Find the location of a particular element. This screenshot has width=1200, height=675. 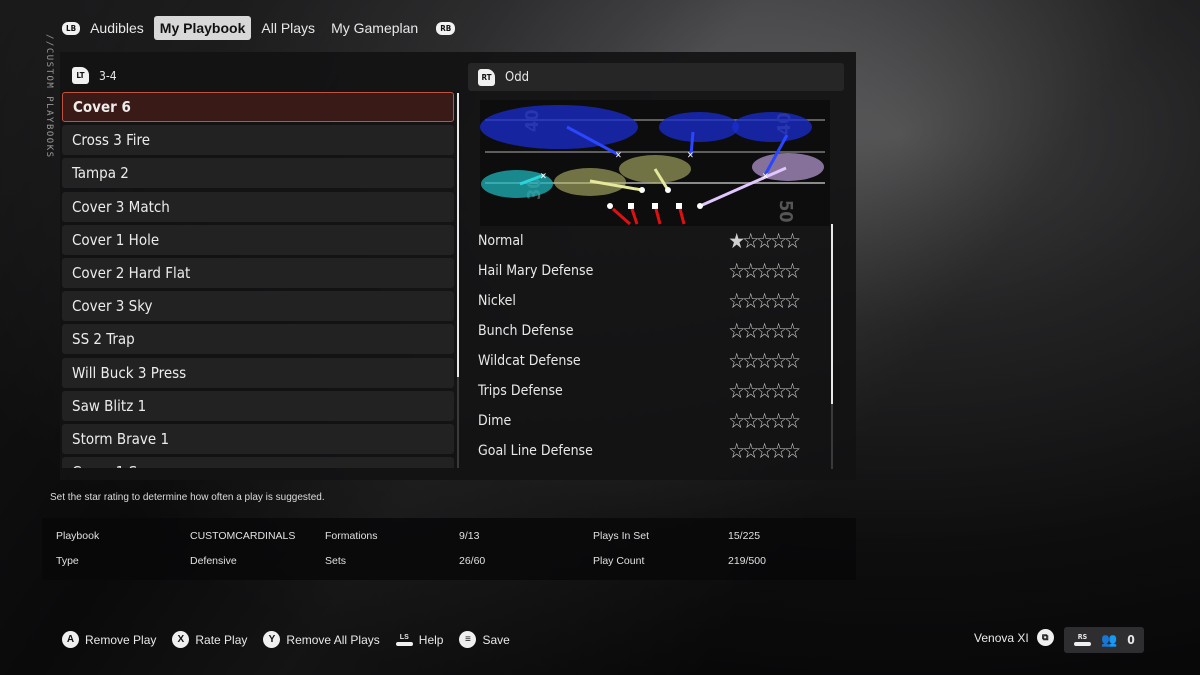

rating-row: Nickel ☆ ☆ ☆ ☆ ☆ is located at coordinates (639, 301).